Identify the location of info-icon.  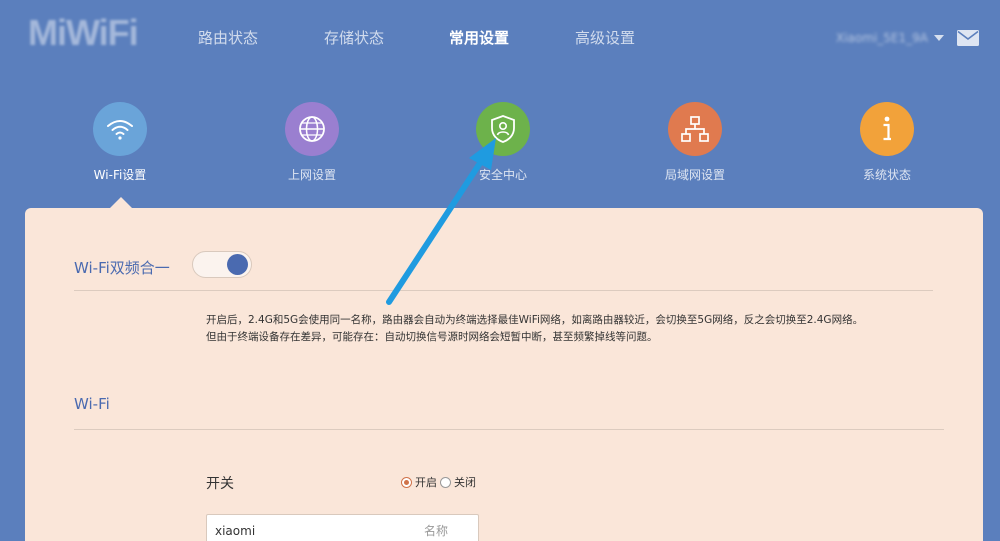
(887, 128).